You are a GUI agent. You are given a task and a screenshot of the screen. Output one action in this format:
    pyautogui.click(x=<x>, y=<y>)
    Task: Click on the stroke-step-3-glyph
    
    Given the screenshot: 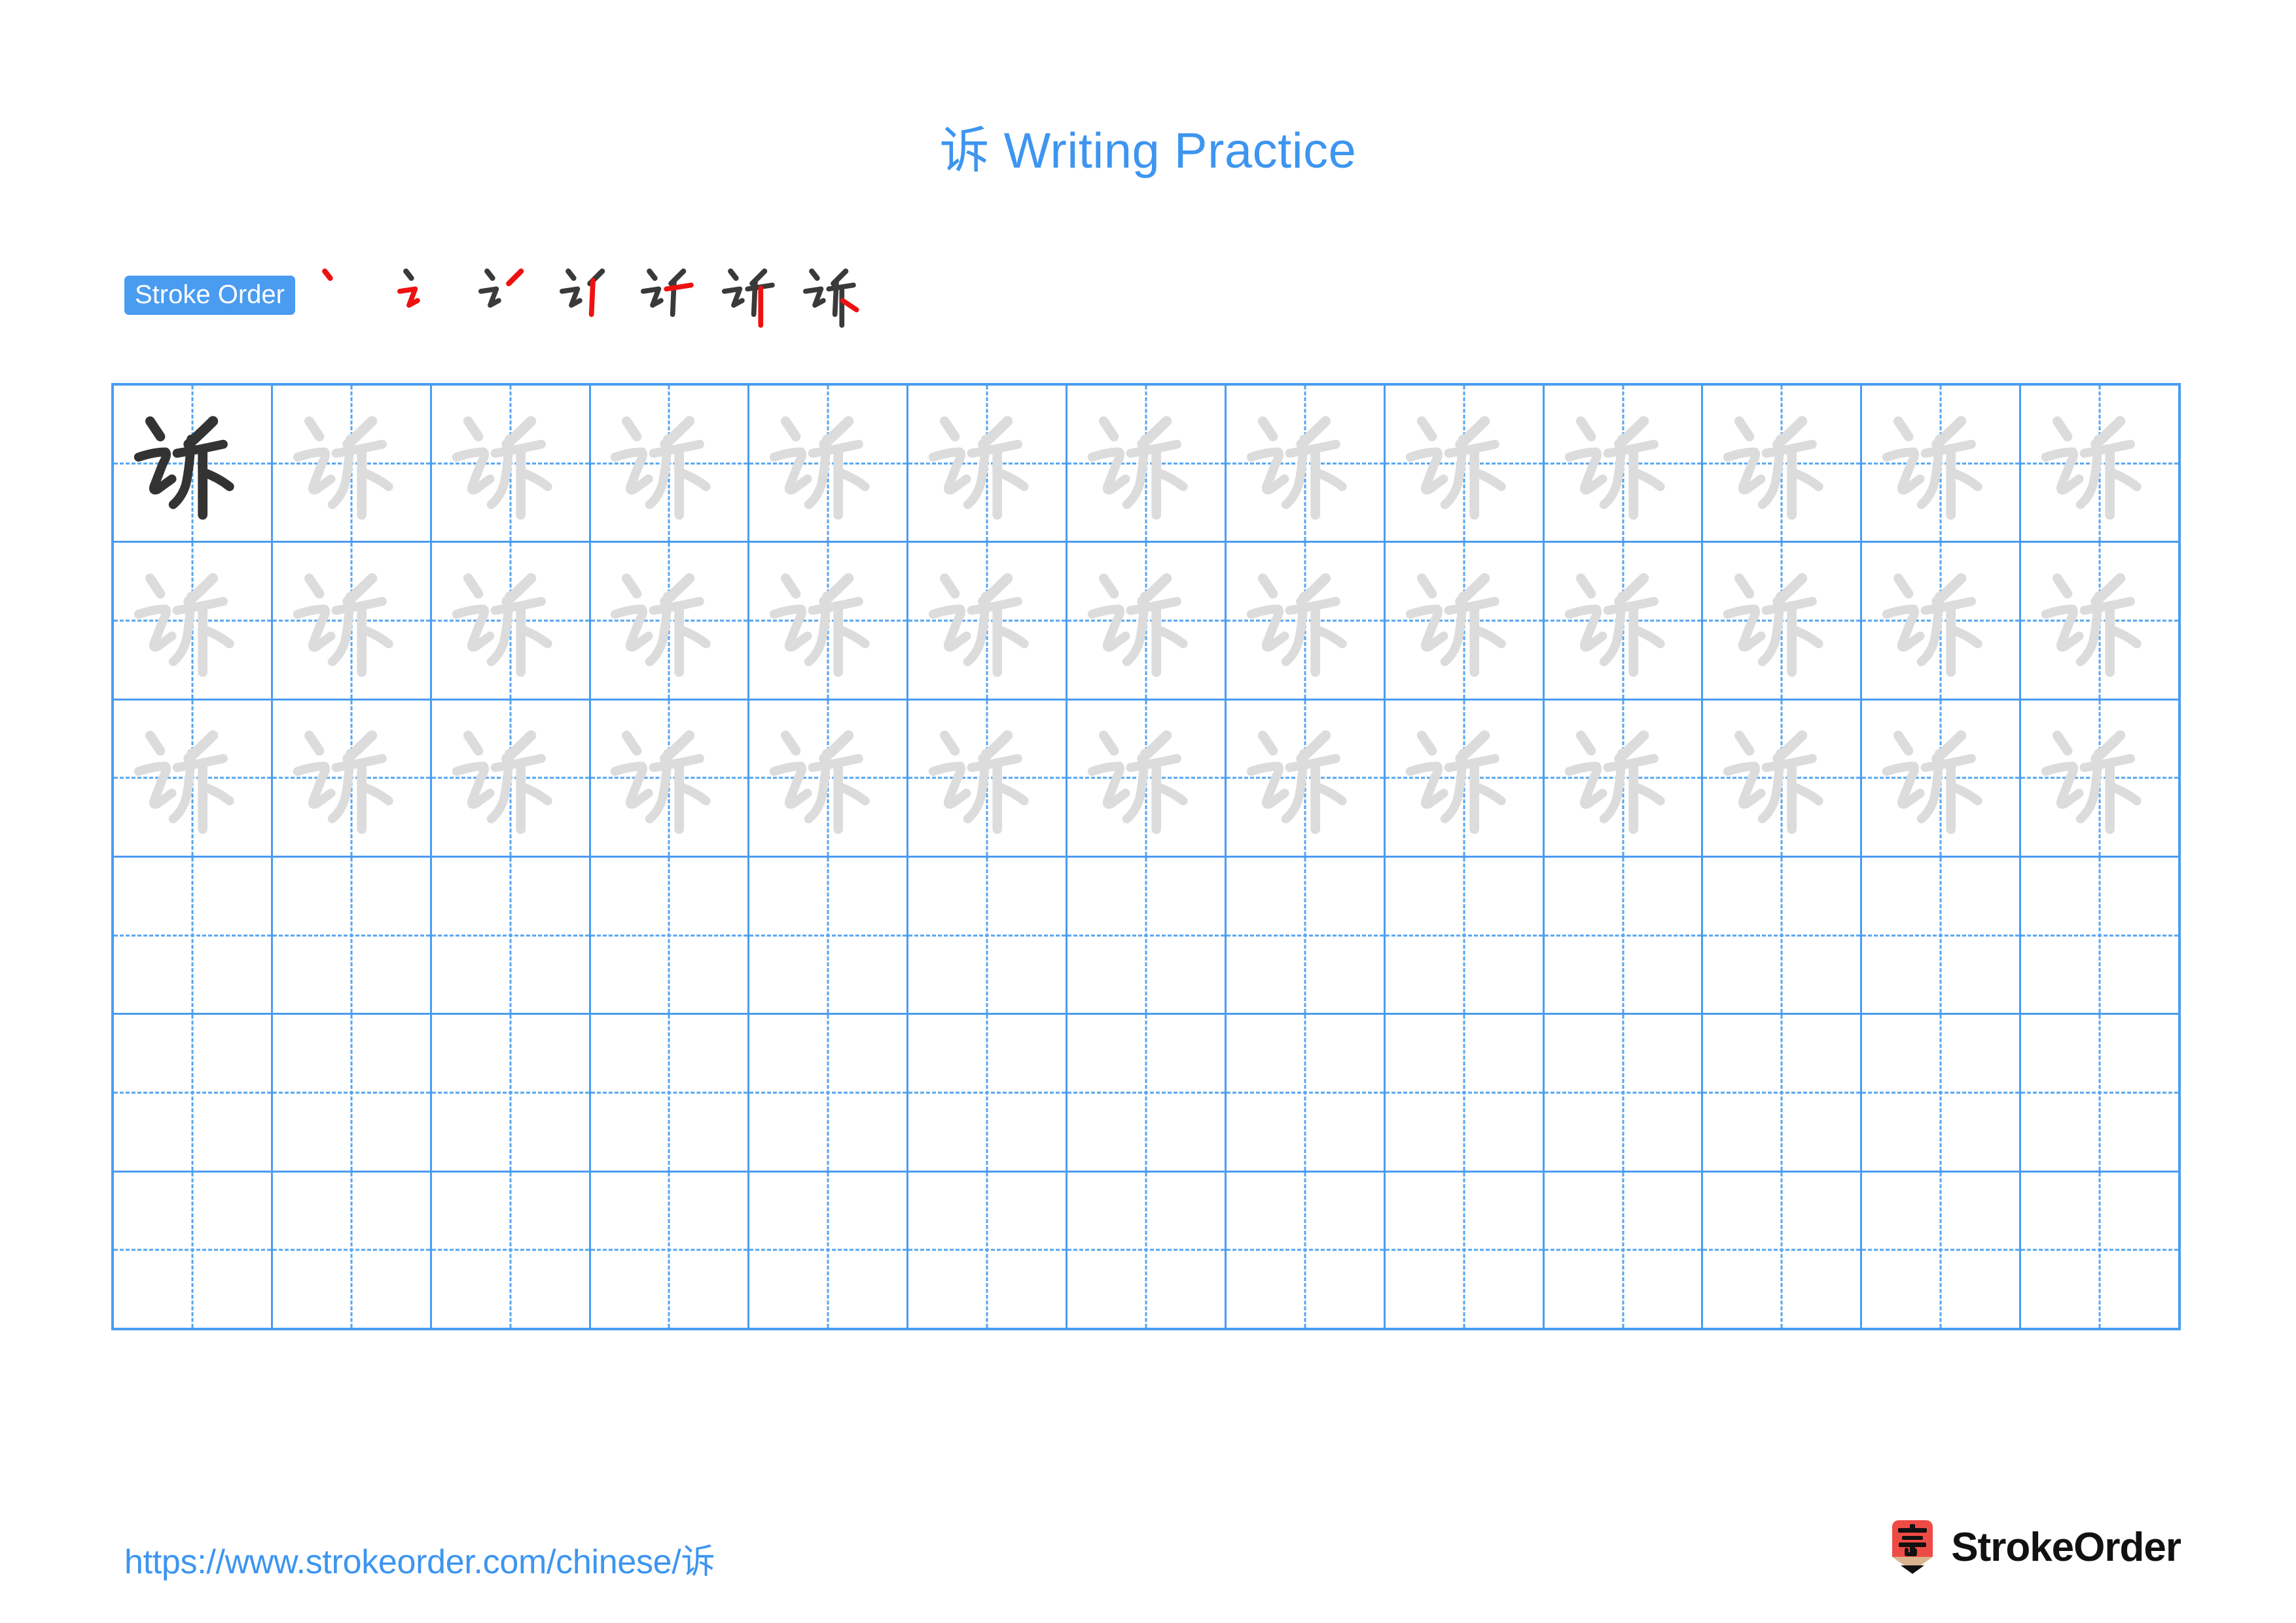 What is the action you would take?
    pyautogui.click(x=501, y=288)
    